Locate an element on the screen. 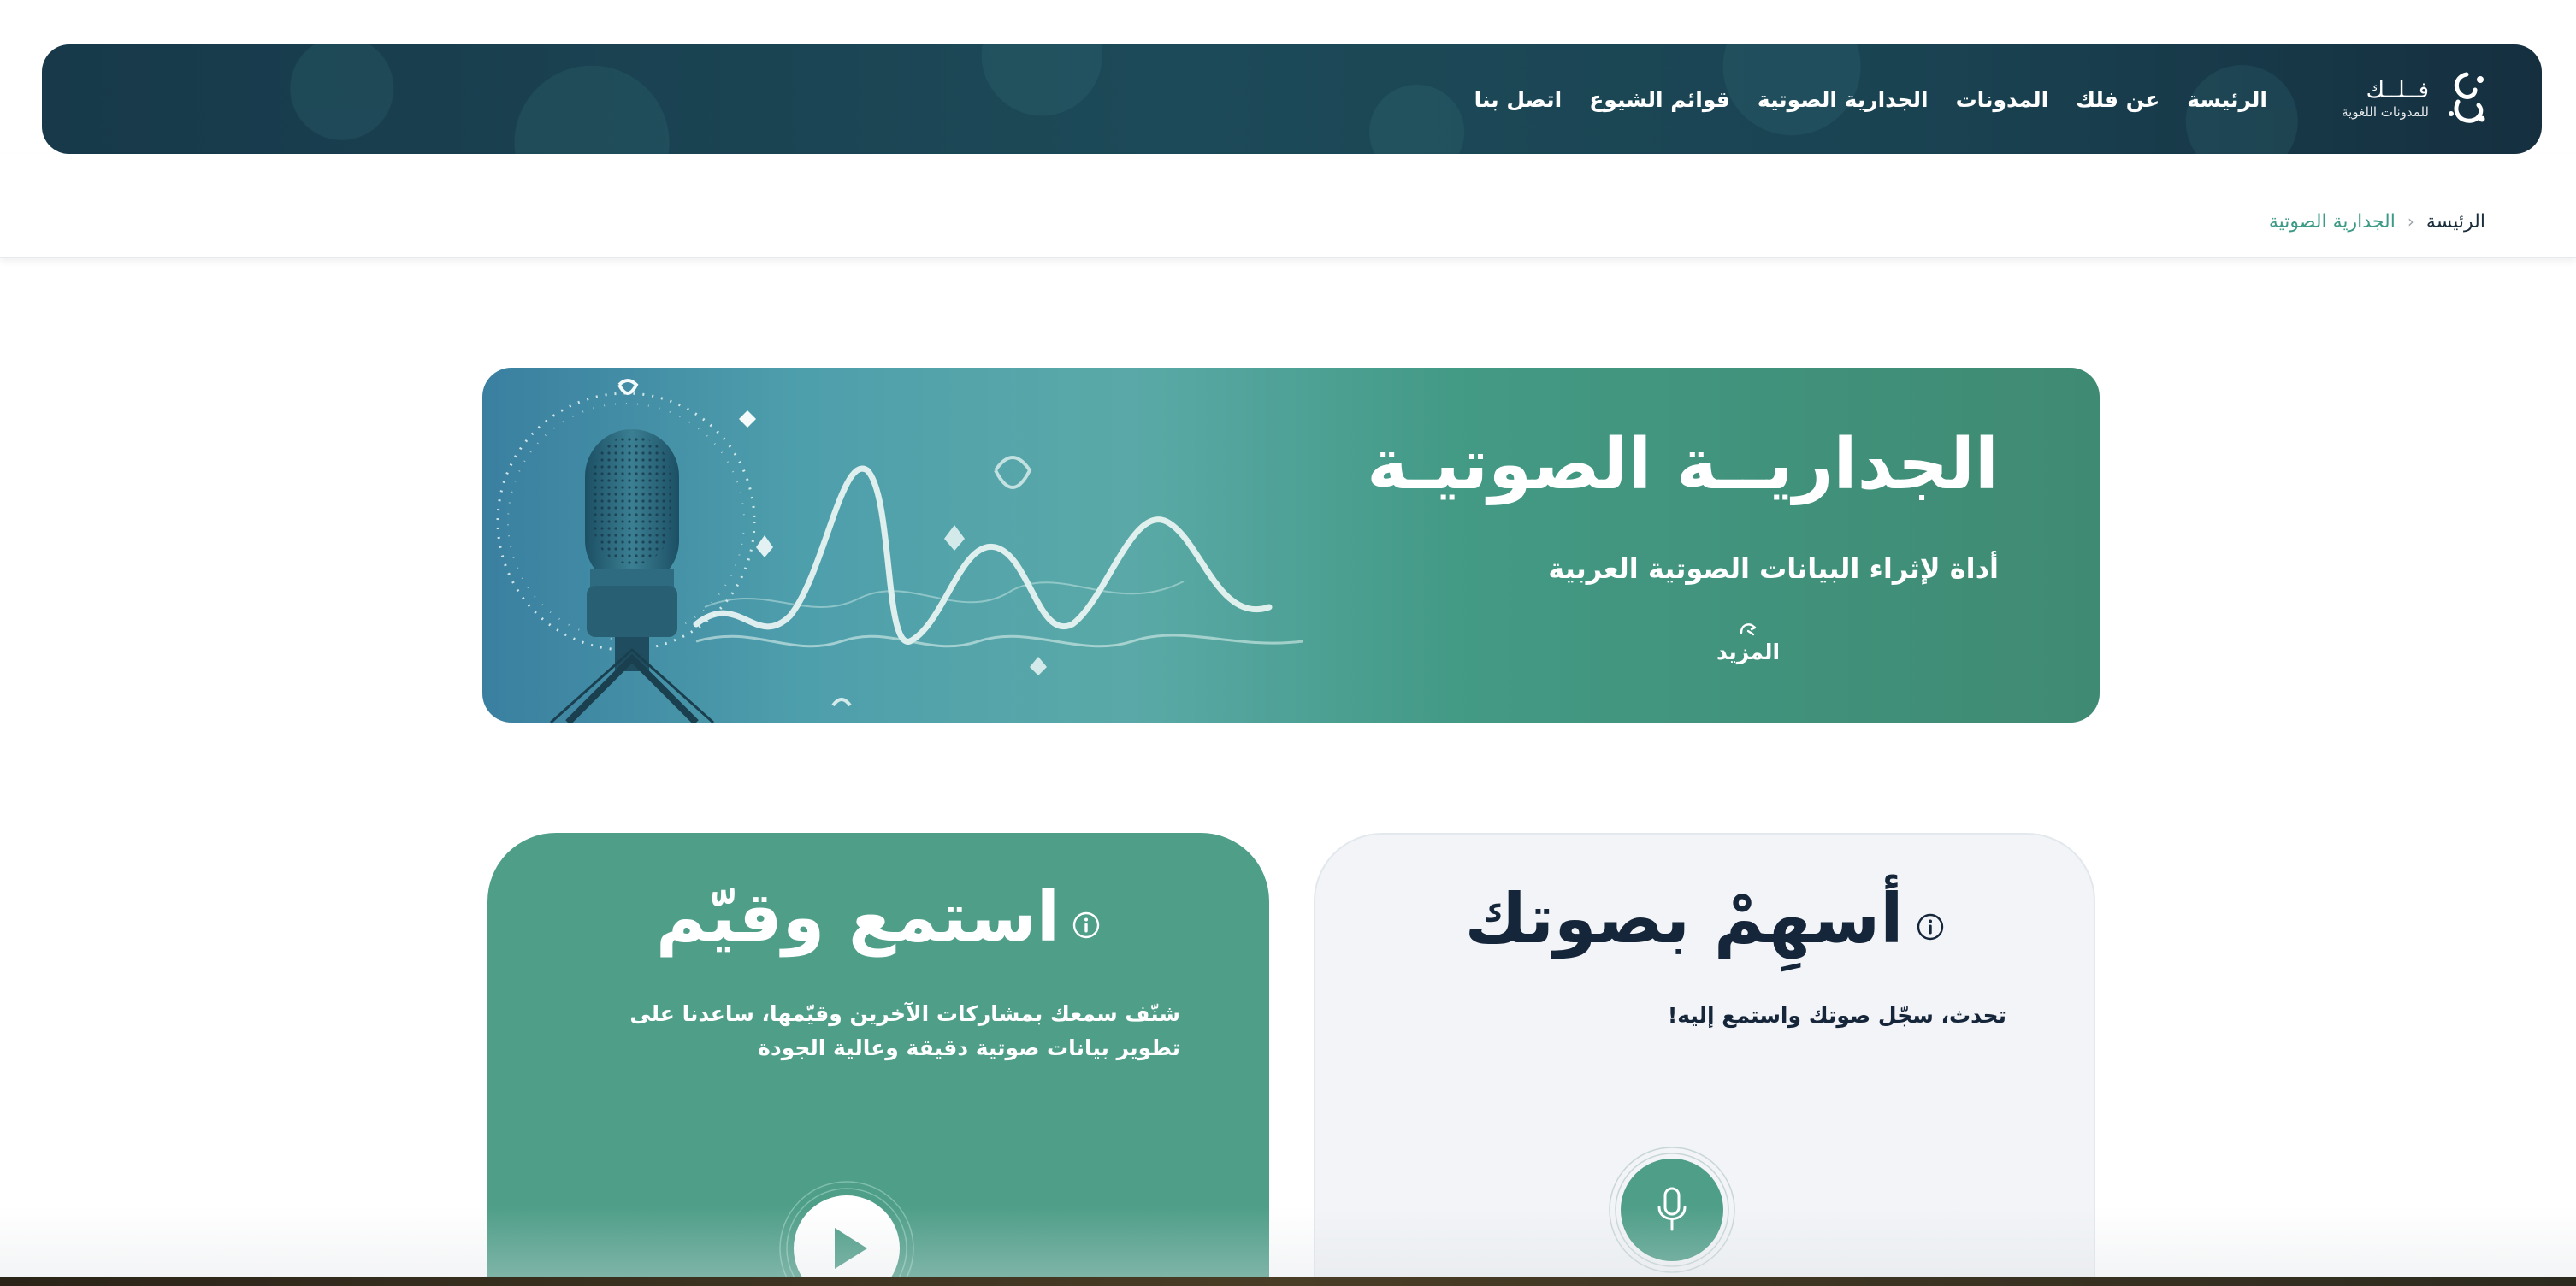  brand-logo: فــلــك للمدونات اللغوية is located at coordinates (2409, 99).